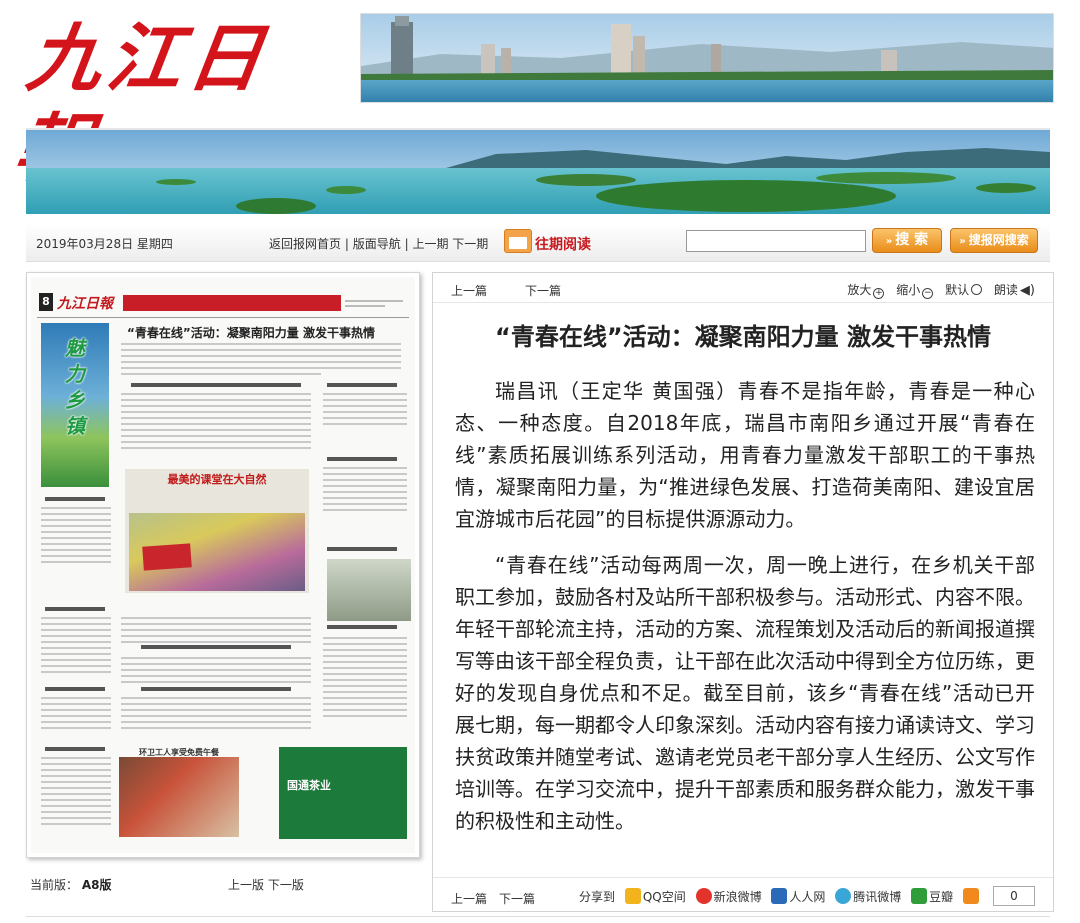  What do you see at coordinates (843, 896) in the screenshot?
I see `tencent-weibo-icon` at bounding box center [843, 896].